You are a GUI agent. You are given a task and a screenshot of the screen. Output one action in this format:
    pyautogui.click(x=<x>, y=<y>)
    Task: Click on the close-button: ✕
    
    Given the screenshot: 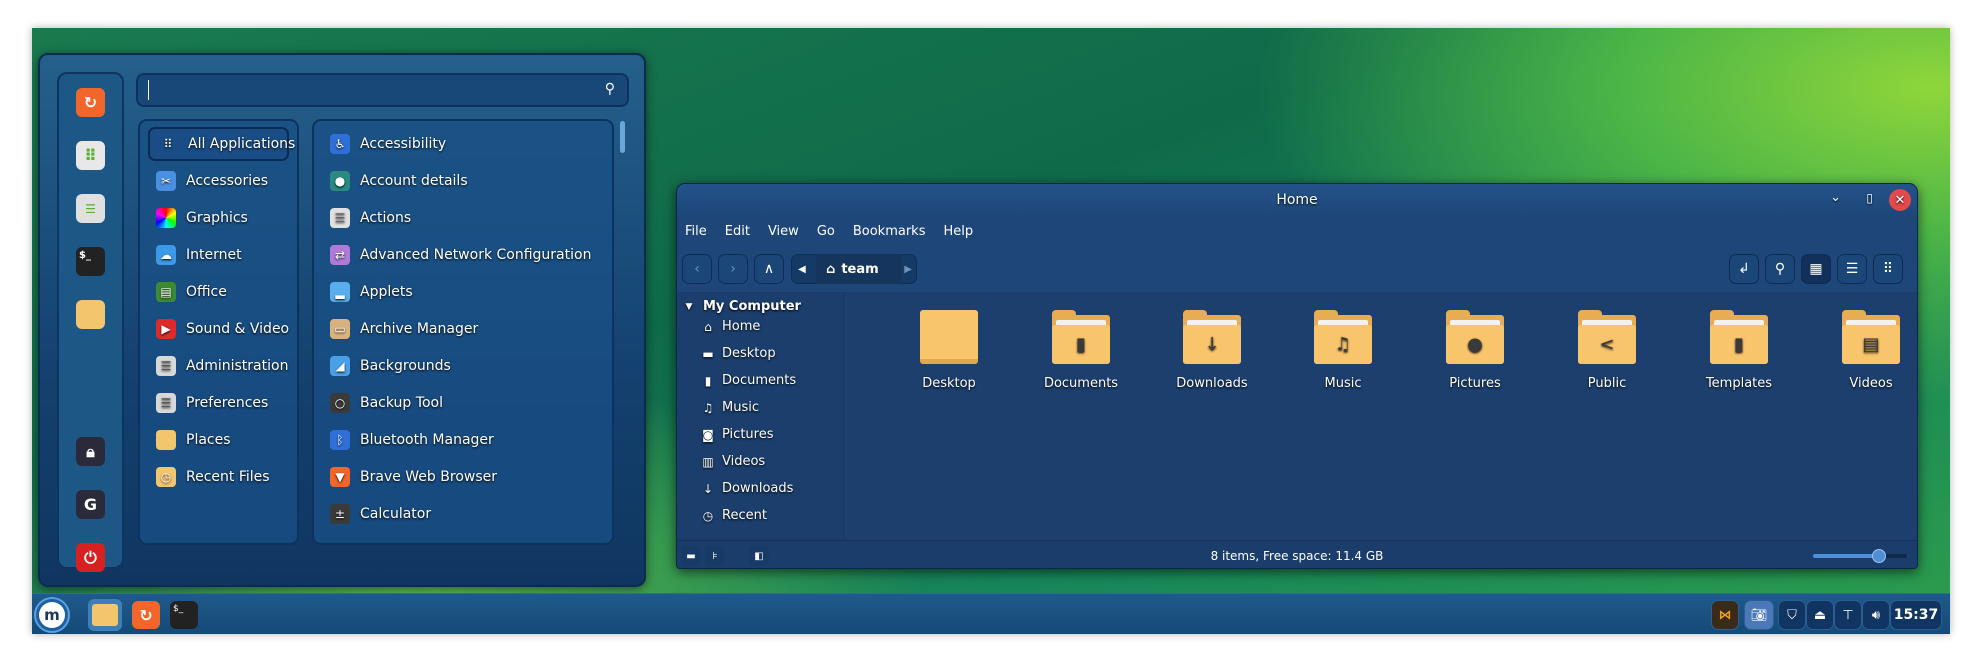 What is the action you would take?
    pyautogui.click(x=1900, y=200)
    